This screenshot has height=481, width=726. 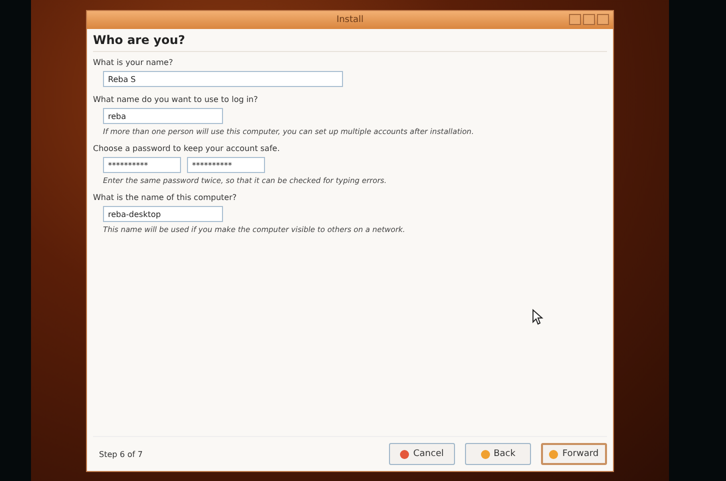 I want to click on cancel-button: Cancel, so click(x=422, y=454).